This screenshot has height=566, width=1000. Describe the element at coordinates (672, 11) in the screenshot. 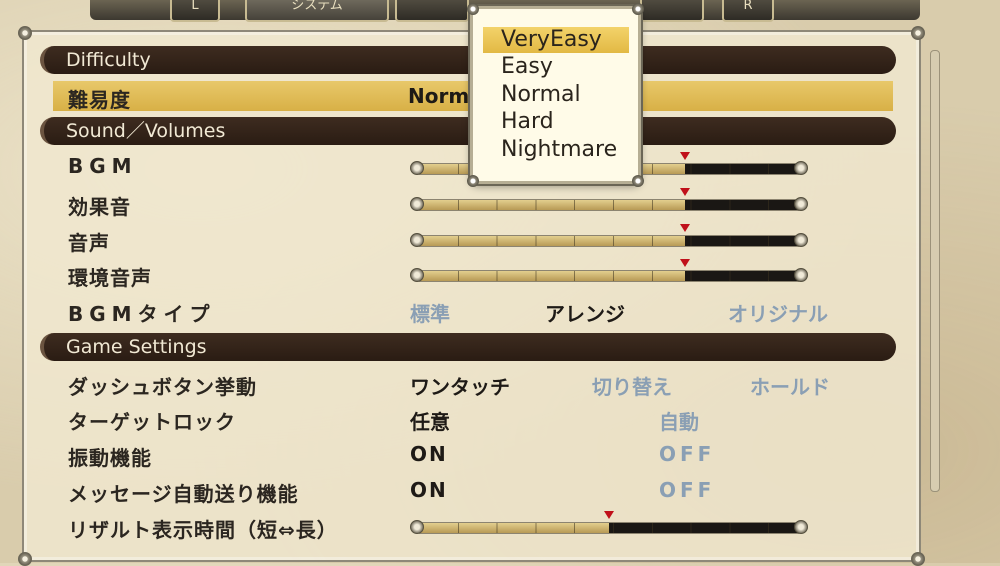

I see `tab-other` at that location.